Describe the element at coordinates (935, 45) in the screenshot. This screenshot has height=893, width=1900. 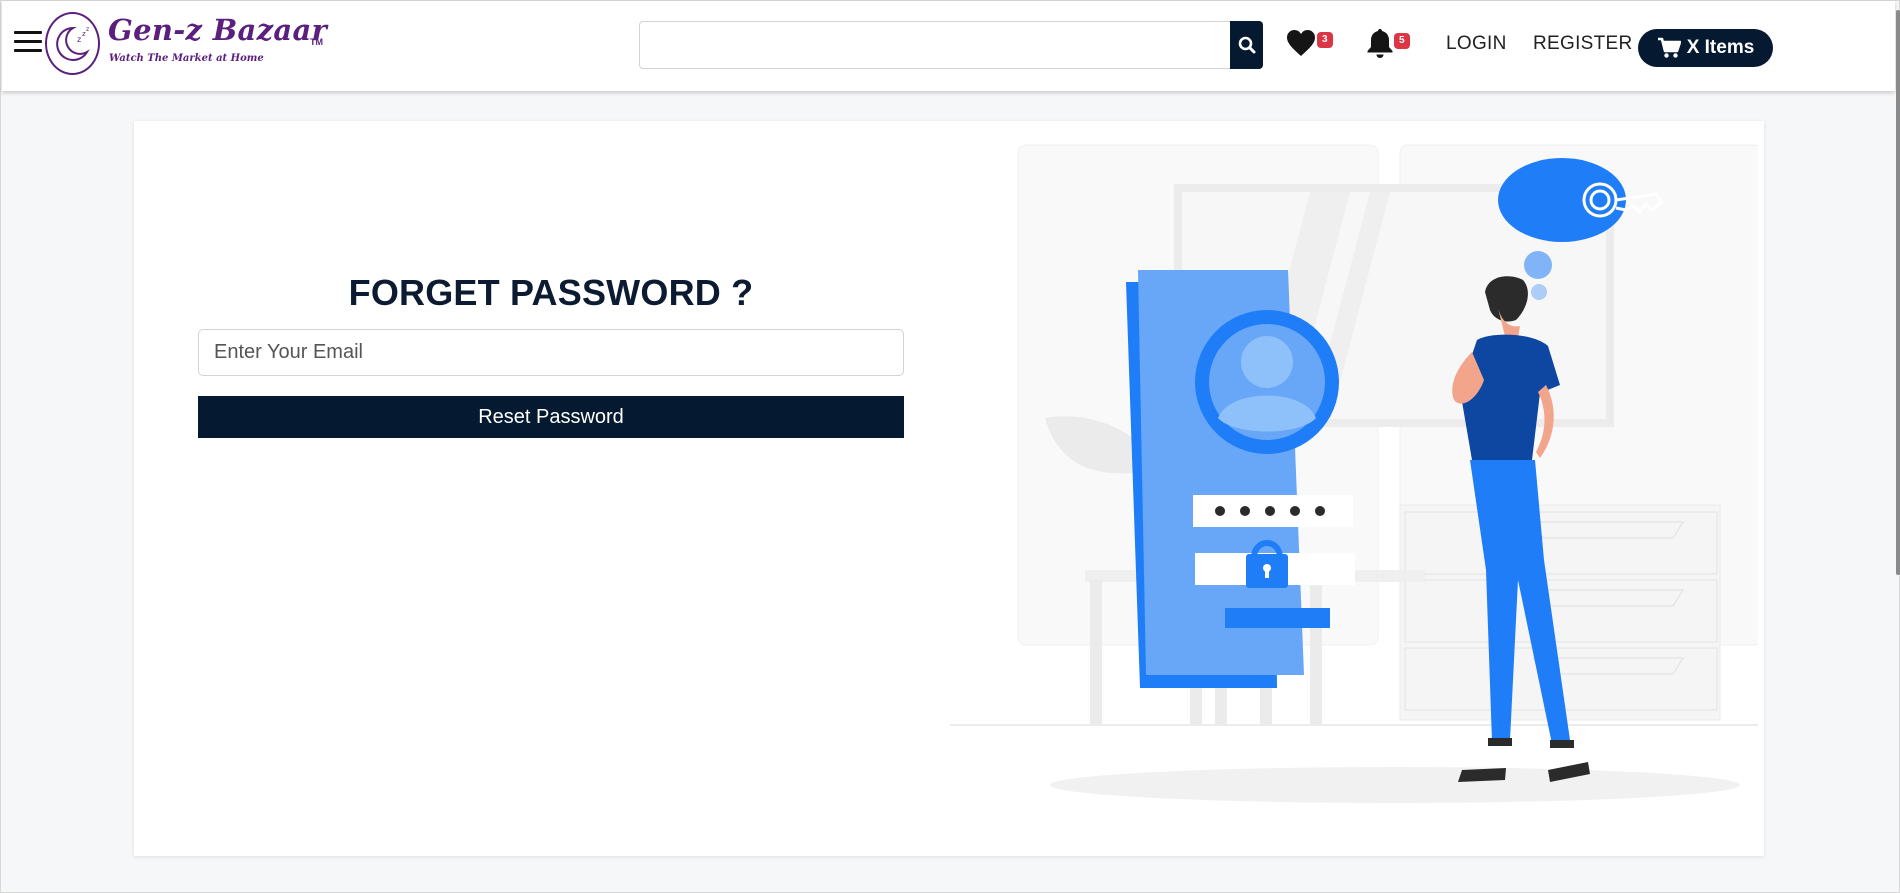
I see `search-input` at that location.